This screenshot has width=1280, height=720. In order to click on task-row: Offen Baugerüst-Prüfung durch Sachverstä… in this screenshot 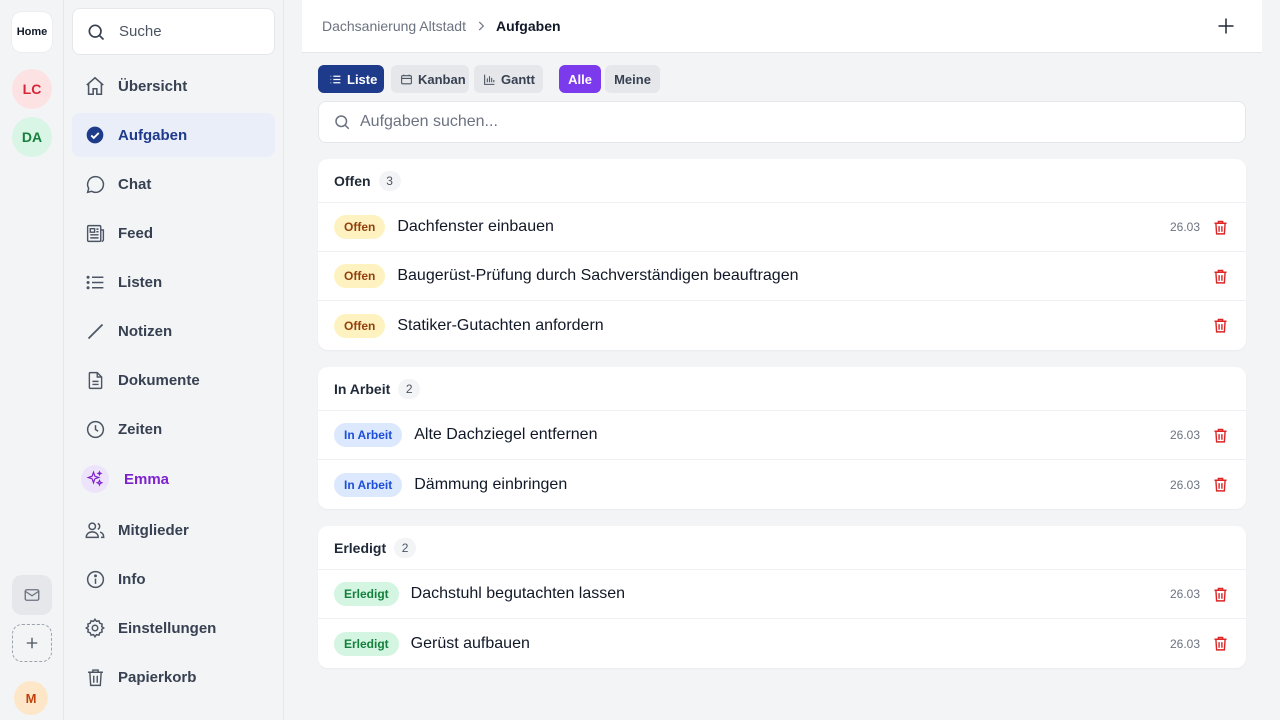, I will do `click(782, 276)`.